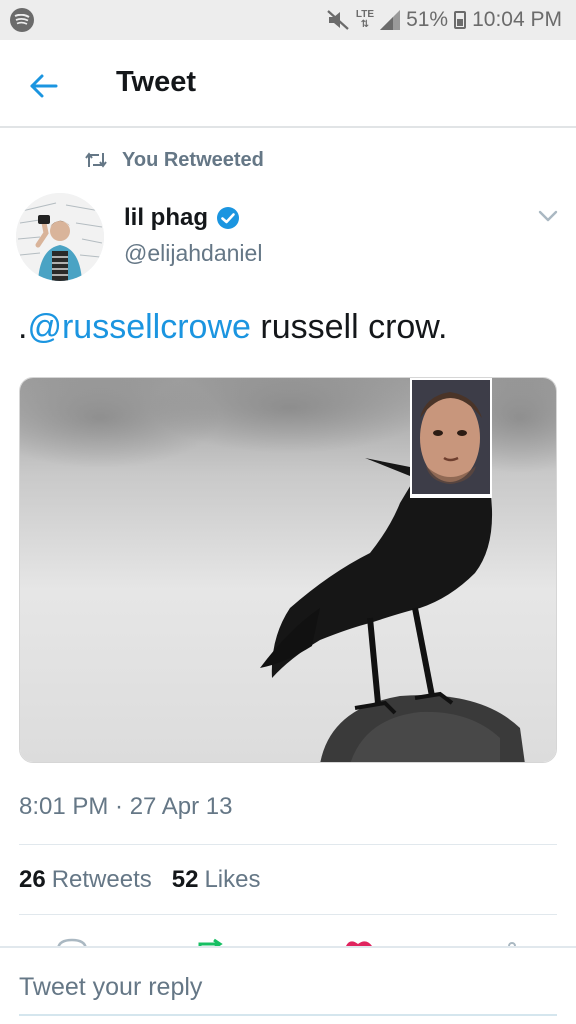  What do you see at coordinates (517, 19) in the screenshot?
I see `clock: 10:04 PM` at bounding box center [517, 19].